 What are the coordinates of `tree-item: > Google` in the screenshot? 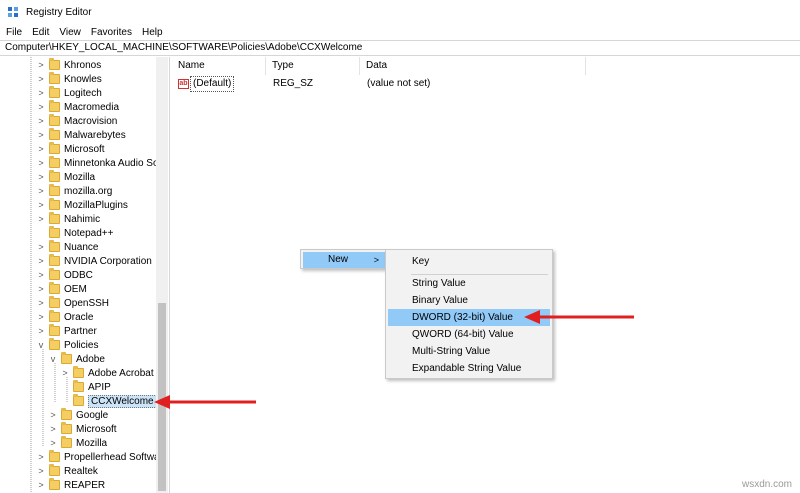 It's located at (78, 415).